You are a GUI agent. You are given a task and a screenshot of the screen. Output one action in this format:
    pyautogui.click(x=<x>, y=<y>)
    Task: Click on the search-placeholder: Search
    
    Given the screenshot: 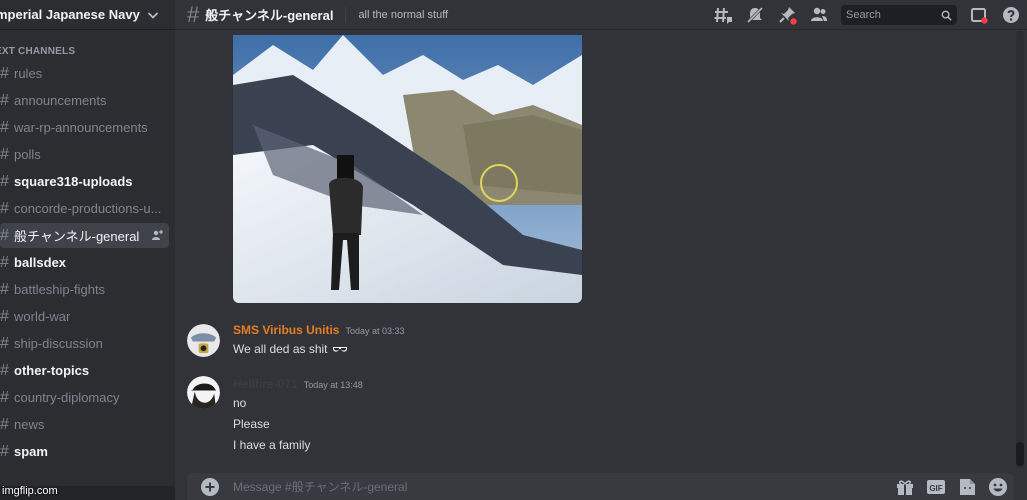 What is the action you would take?
    pyautogui.click(x=863, y=15)
    